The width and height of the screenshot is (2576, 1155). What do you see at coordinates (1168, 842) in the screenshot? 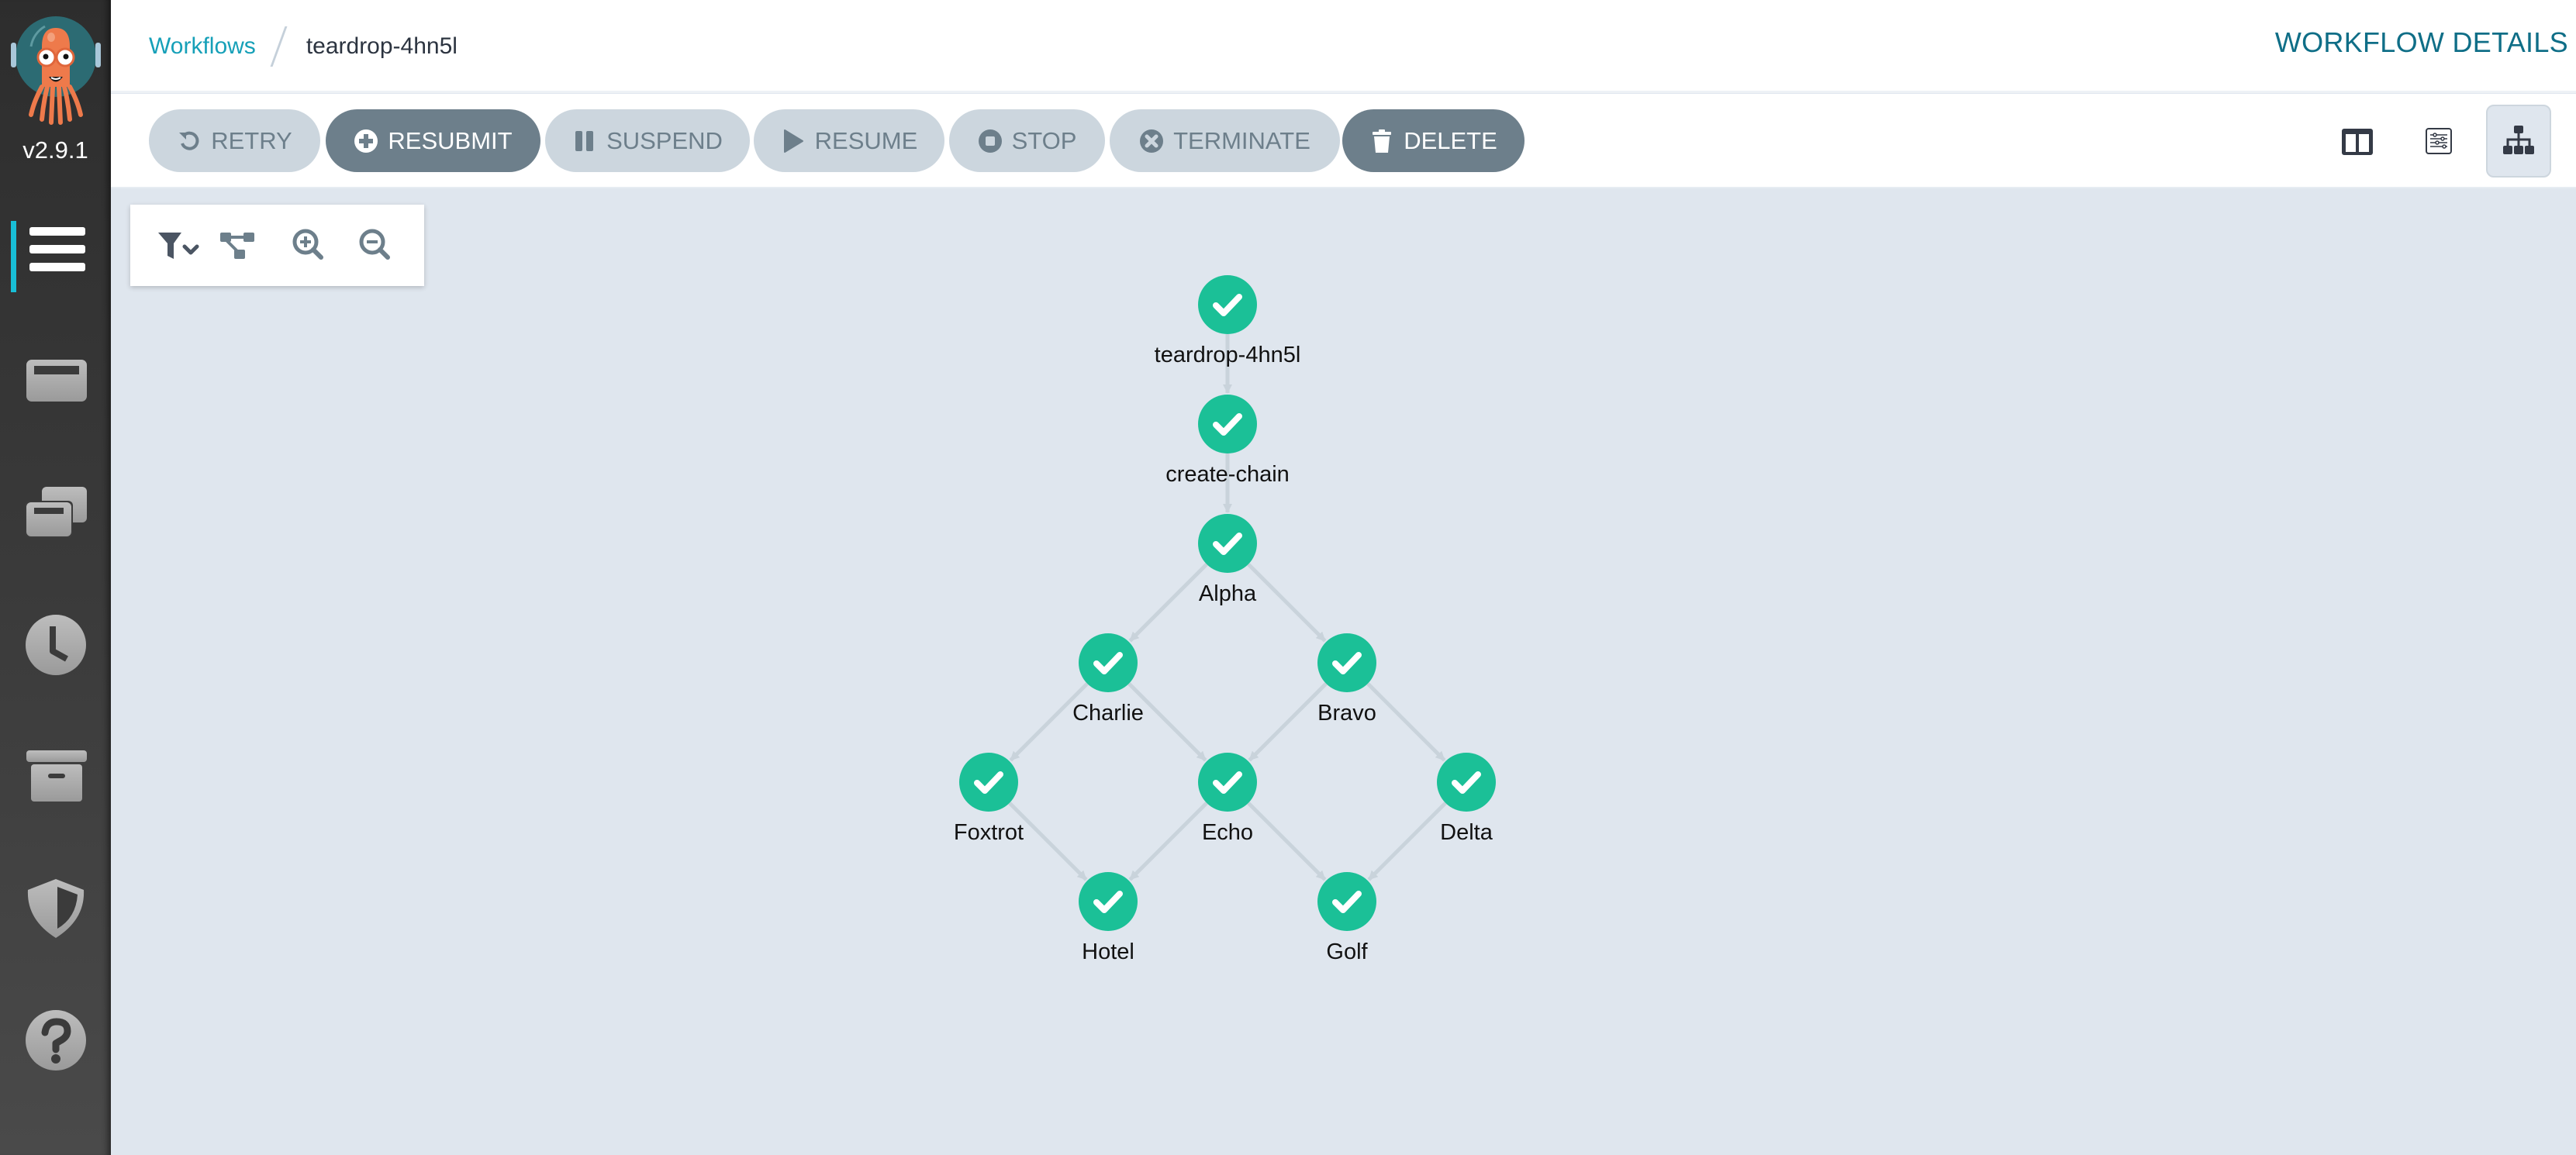
I see `edge-Echo-to-Hotel` at bounding box center [1168, 842].